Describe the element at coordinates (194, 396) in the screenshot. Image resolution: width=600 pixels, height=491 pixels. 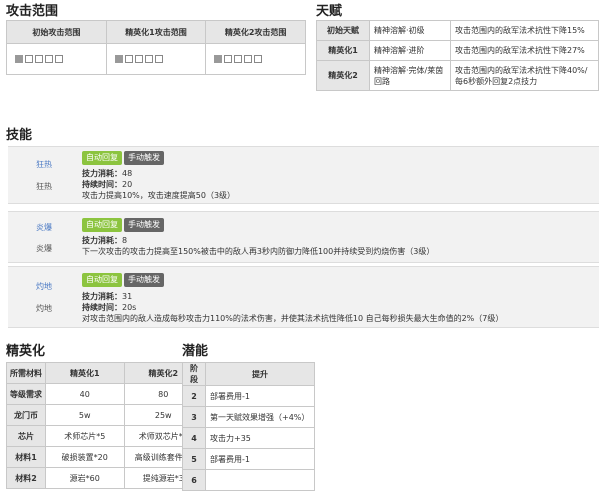
I see `potential-stage: 2` at that location.